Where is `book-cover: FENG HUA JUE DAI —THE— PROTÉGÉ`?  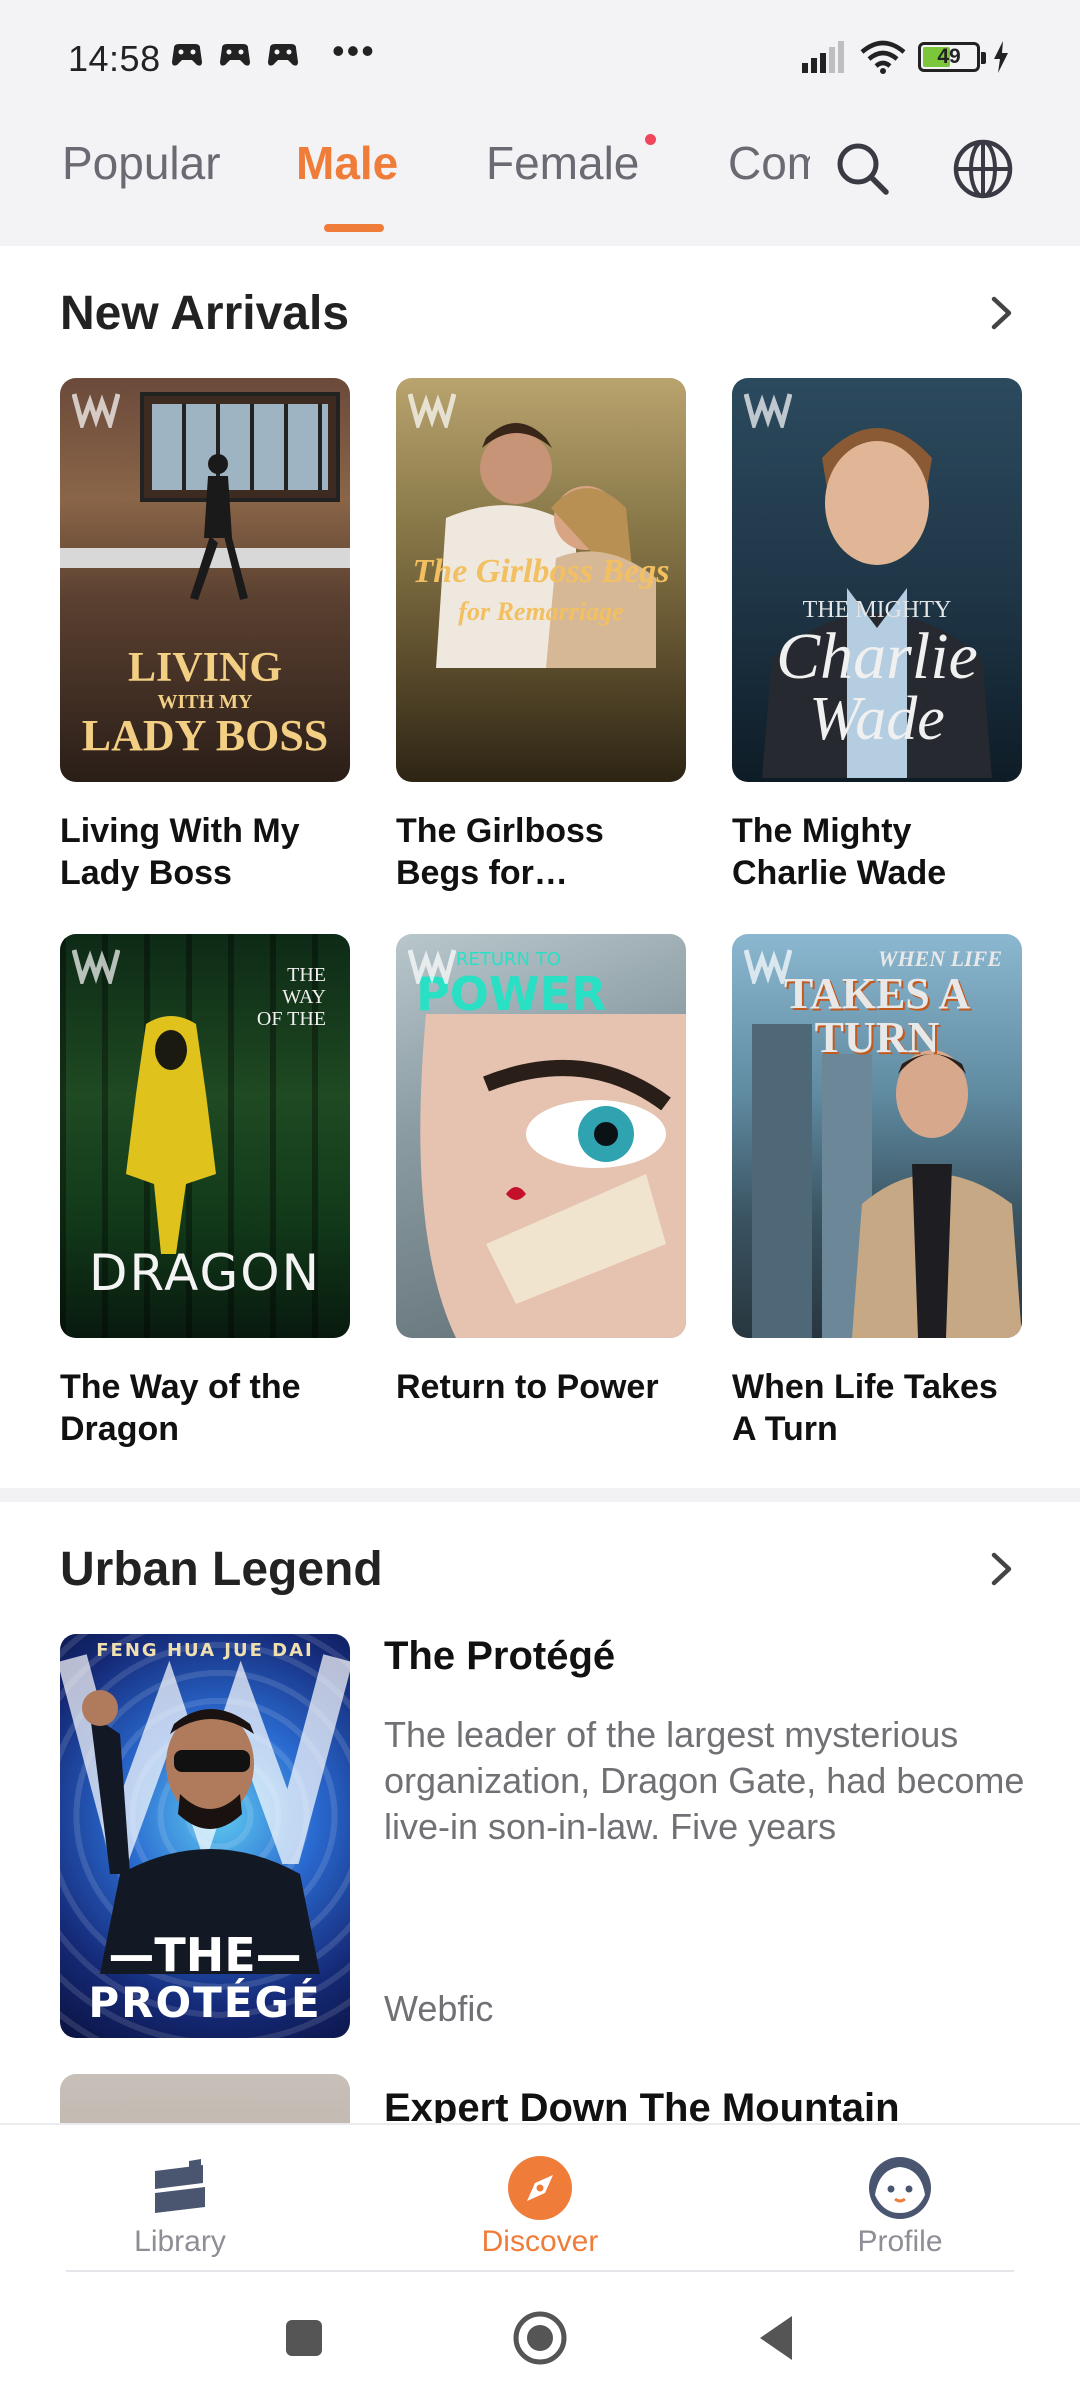 book-cover: FENG HUA JUE DAI —THE— PROTÉGÉ is located at coordinates (205, 1836).